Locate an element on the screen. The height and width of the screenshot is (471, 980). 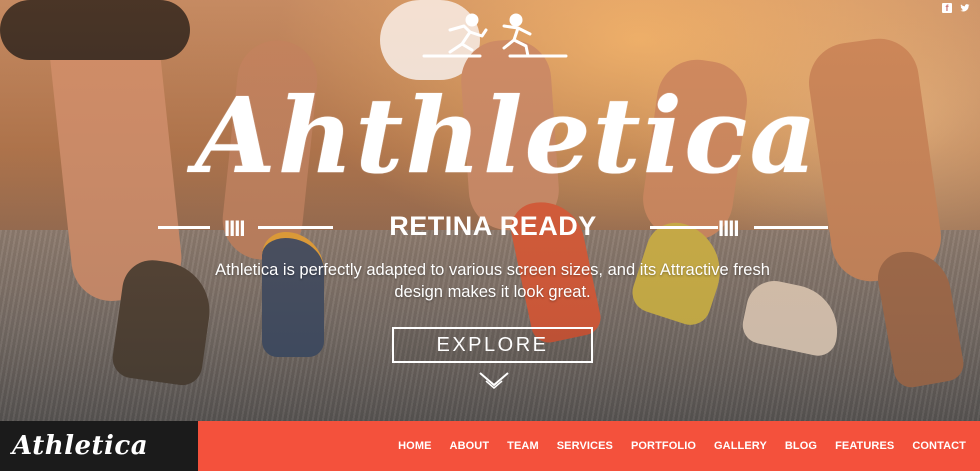
nav-item-services: SERVICES is located at coordinates (585, 446).